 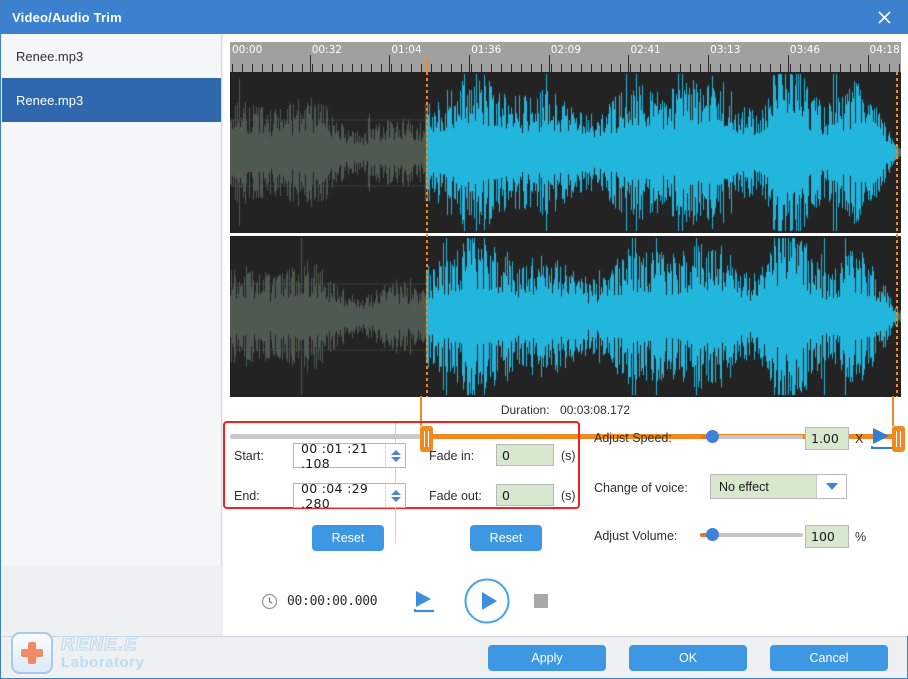 I want to click on speed-unit: X, so click(x=859, y=439).